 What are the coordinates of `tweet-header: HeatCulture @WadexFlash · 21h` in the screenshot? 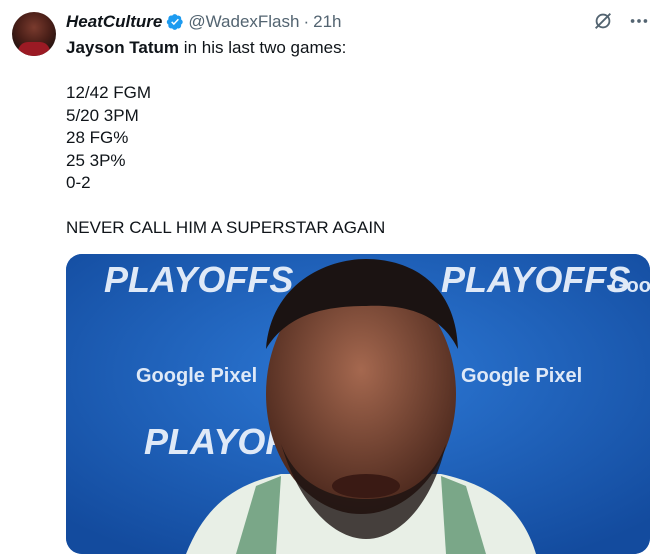 It's located at (204, 22).